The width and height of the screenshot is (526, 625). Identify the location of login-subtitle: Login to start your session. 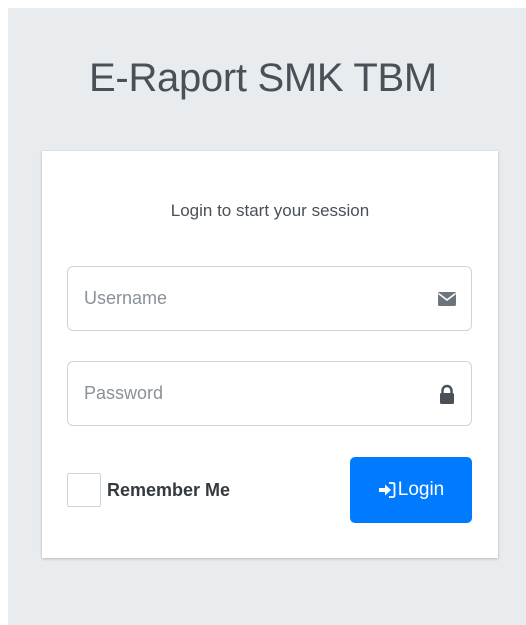
(270, 210).